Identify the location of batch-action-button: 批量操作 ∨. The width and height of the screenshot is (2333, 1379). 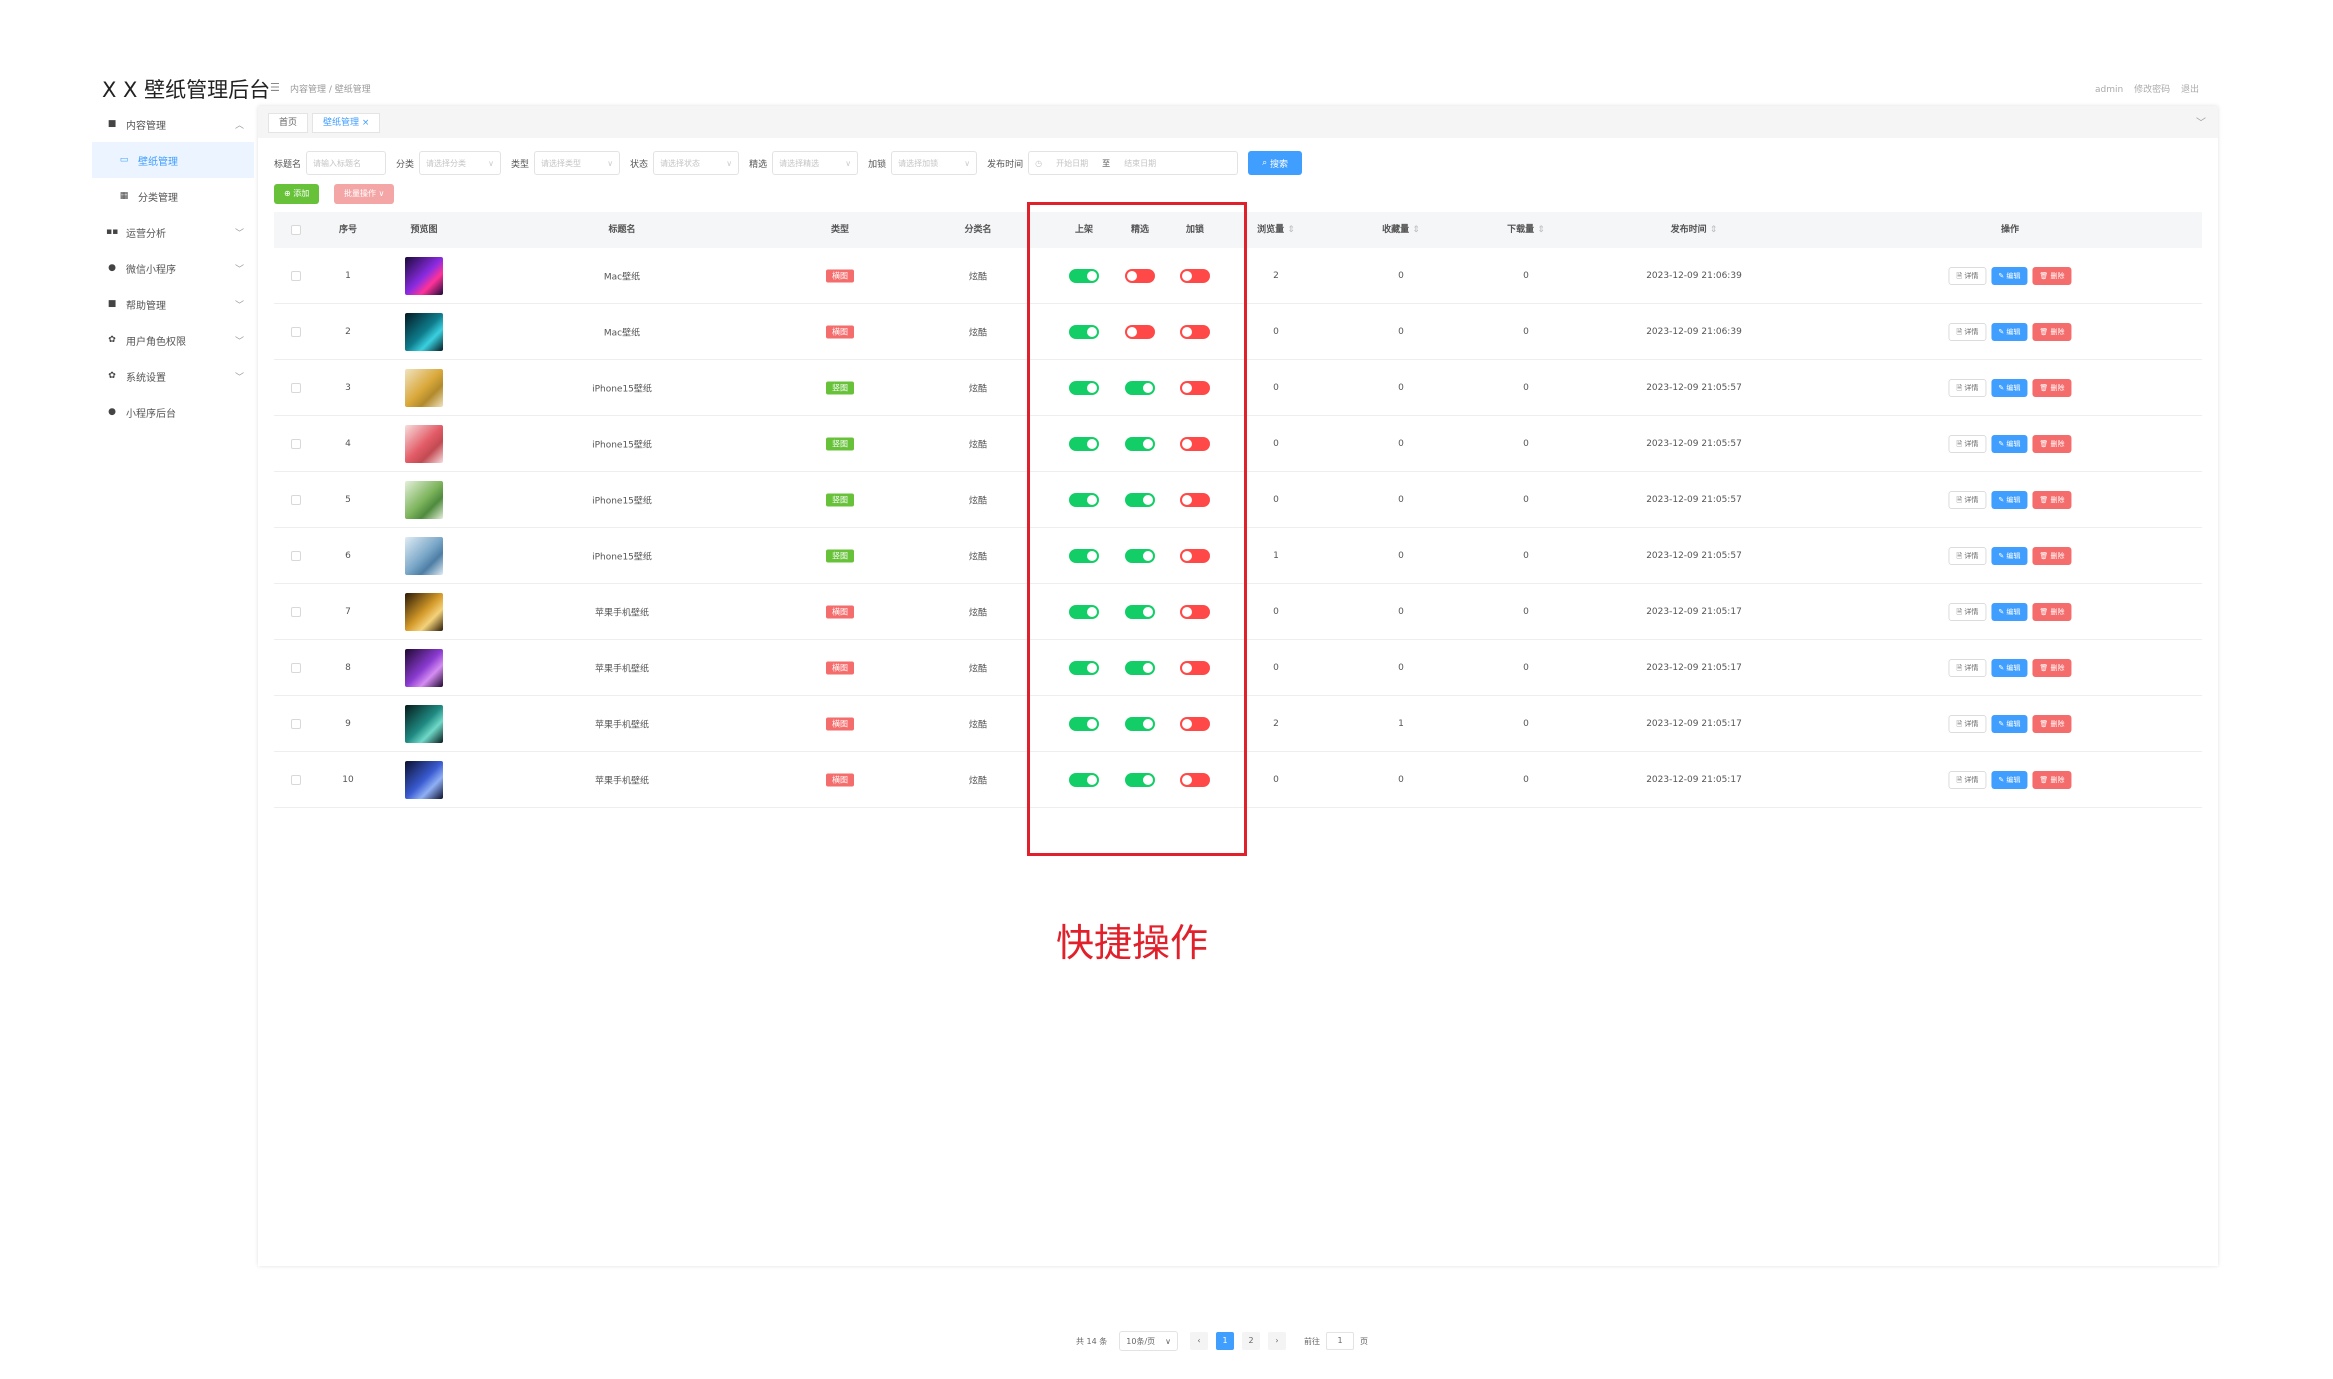
(364, 194).